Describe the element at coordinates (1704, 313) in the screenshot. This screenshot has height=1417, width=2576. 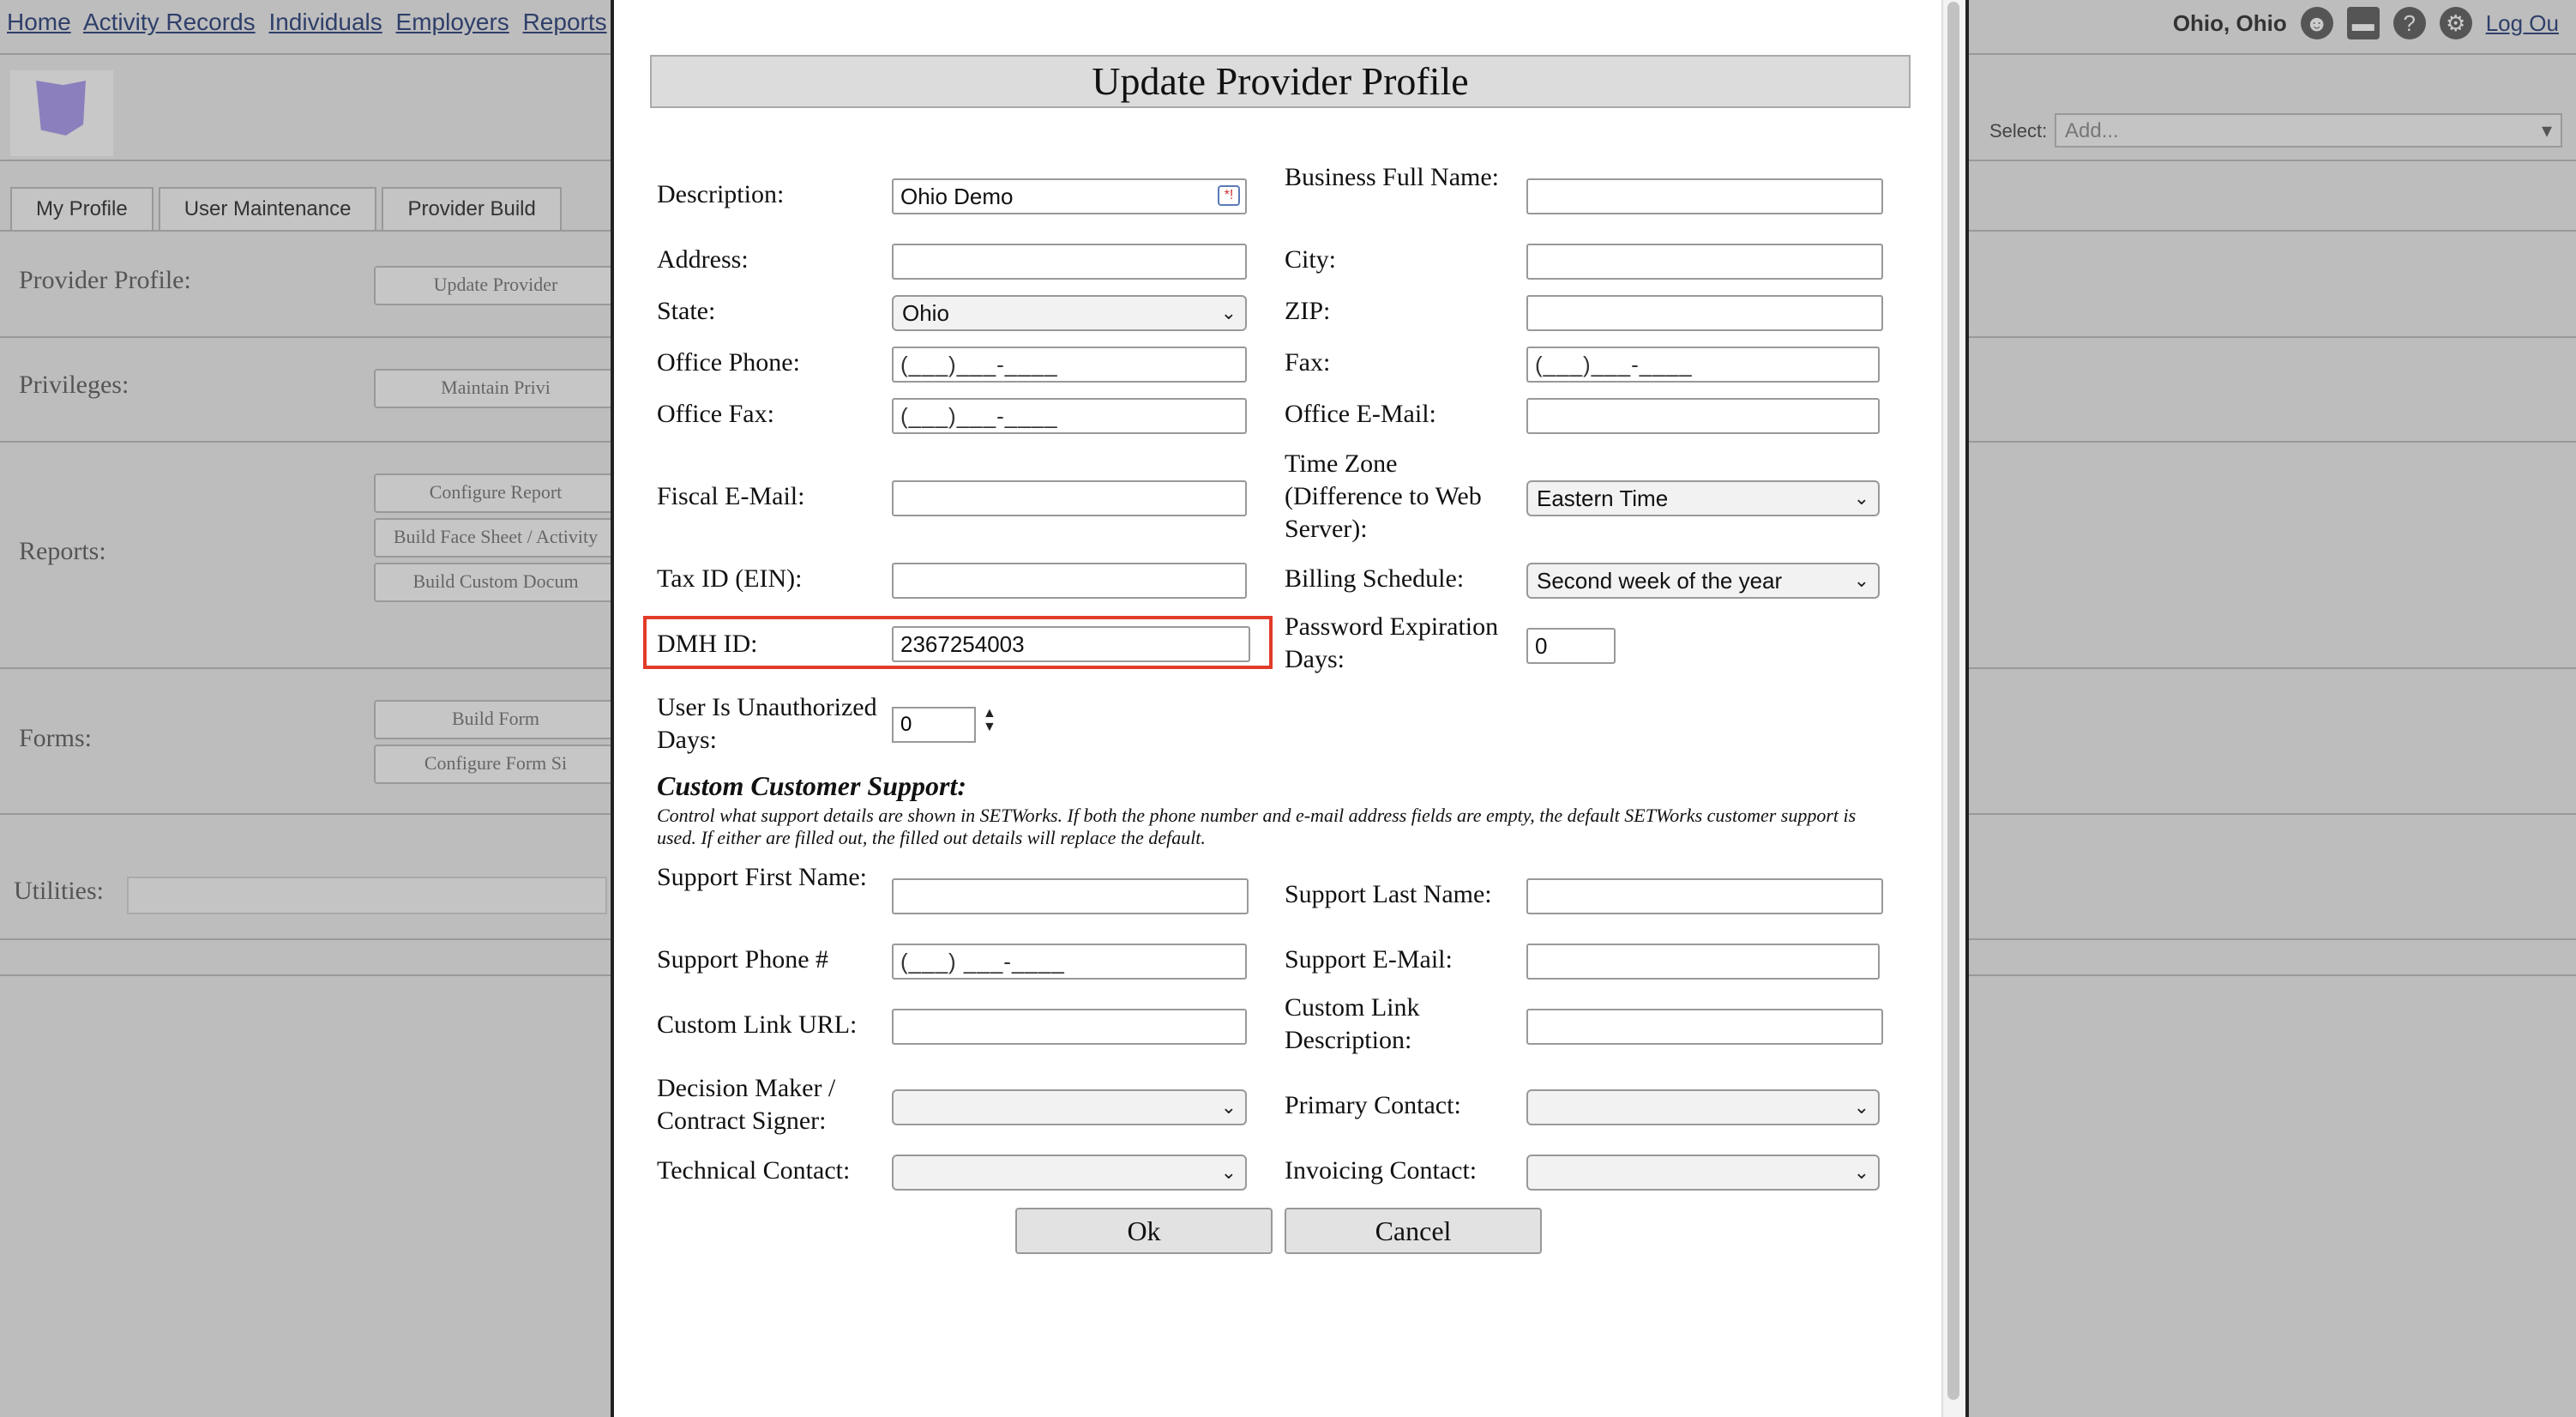
I see `zip-input` at that location.